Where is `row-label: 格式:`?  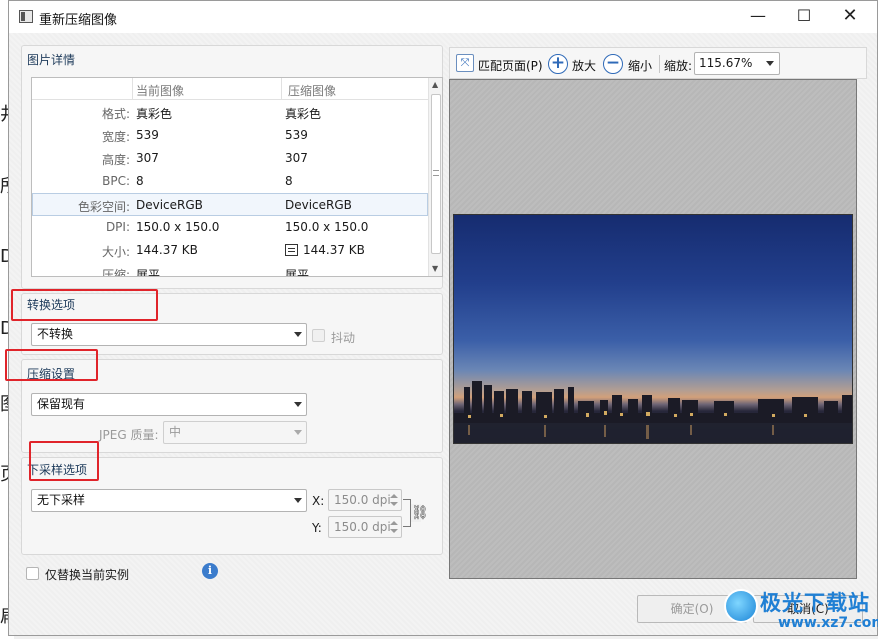 row-label: 格式: is located at coordinates (115, 114).